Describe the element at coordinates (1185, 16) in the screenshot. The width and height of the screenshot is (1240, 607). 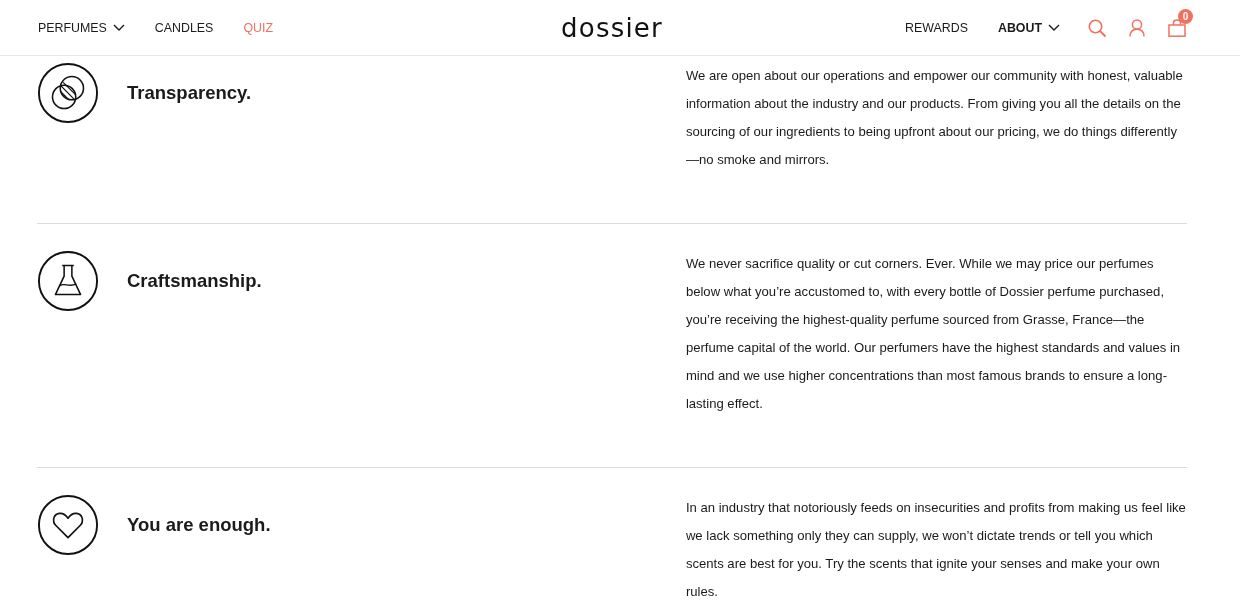
I see `cart-count: 0` at that location.